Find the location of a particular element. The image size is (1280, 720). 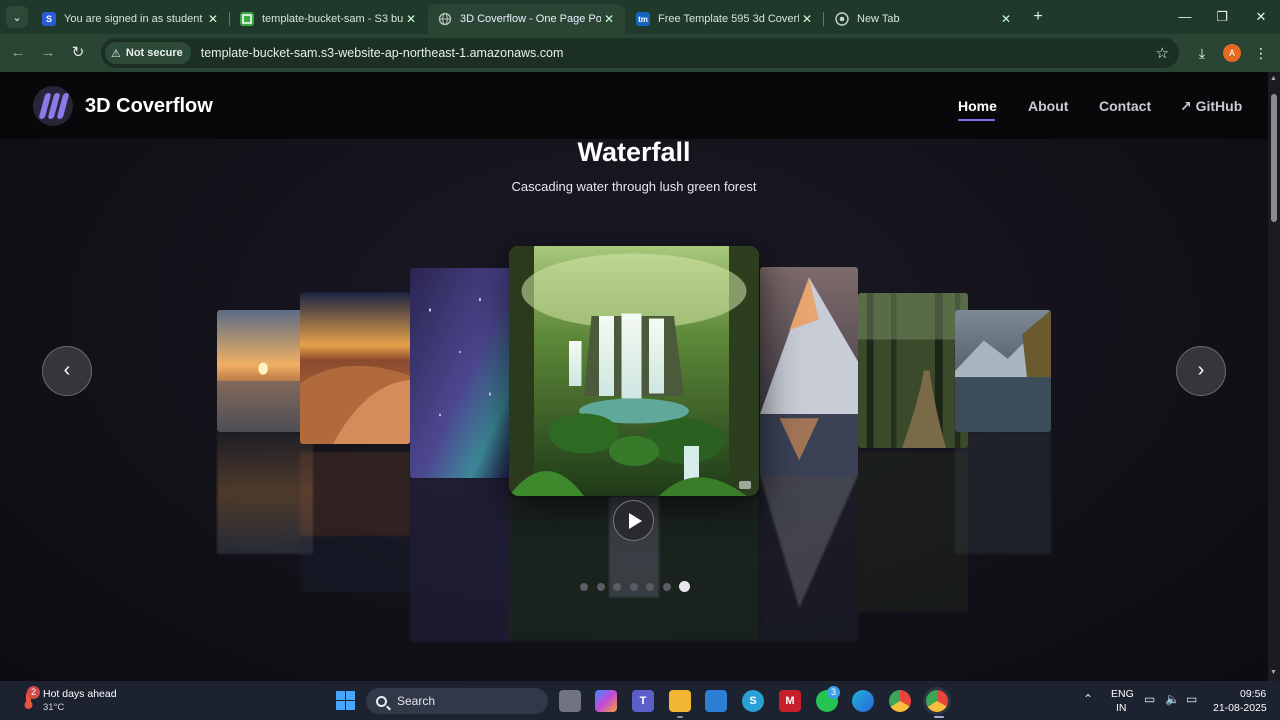

mcafee-icon: M is located at coordinates (790, 701).